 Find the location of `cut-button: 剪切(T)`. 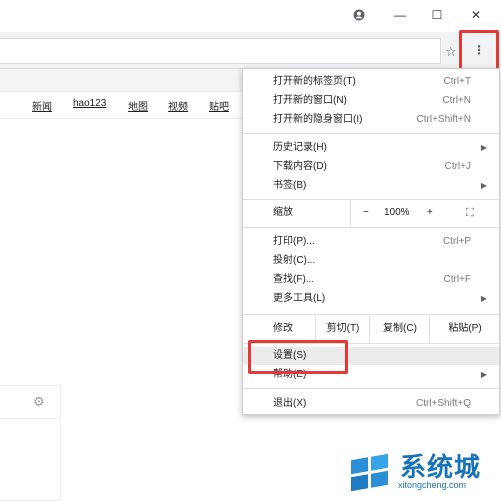

cut-button: 剪切(T) is located at coordinates (342, 329).